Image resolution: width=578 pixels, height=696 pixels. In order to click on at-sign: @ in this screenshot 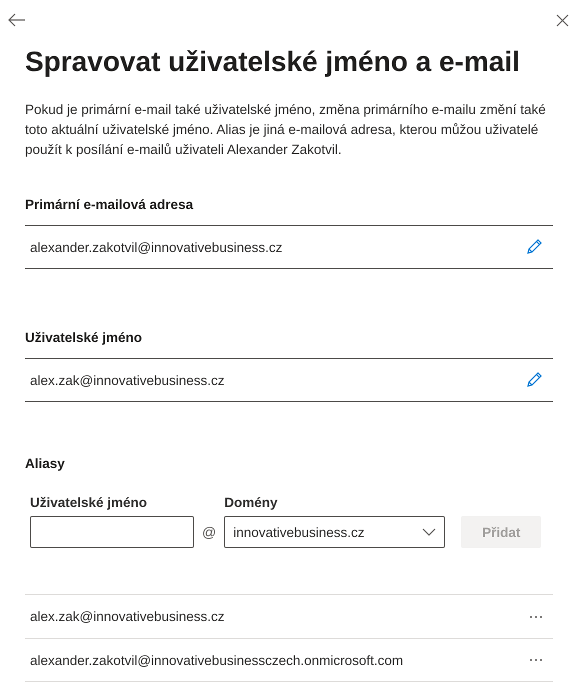, I will do `click(209, 532)`.